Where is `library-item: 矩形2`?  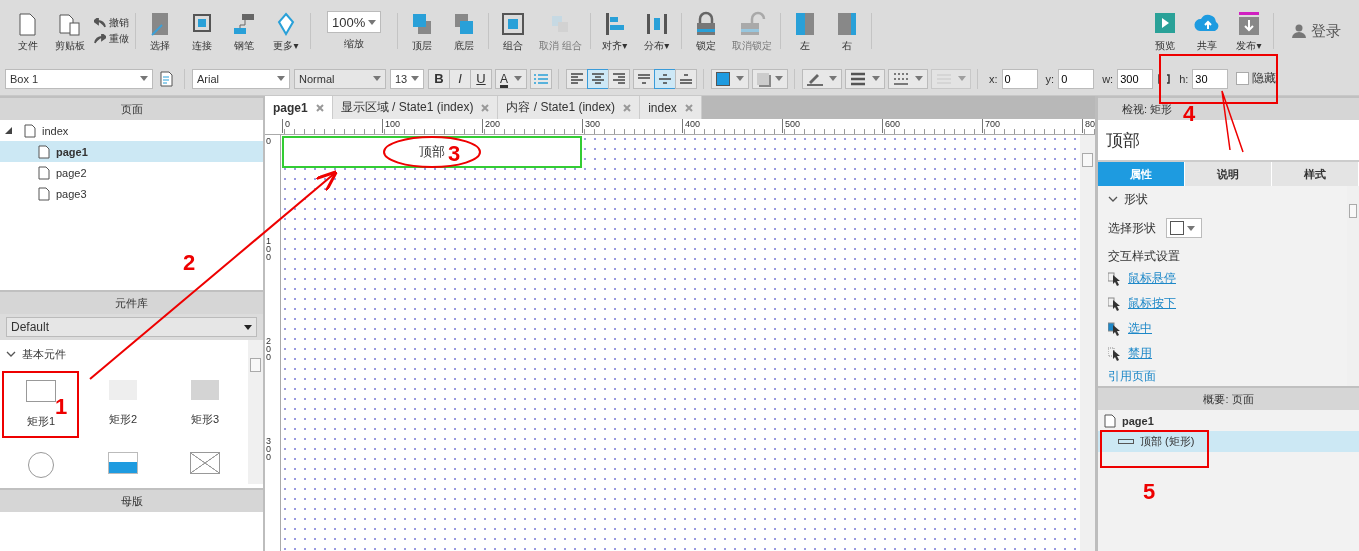
library-item: 矩形2 is located at coordinates (123, 403).